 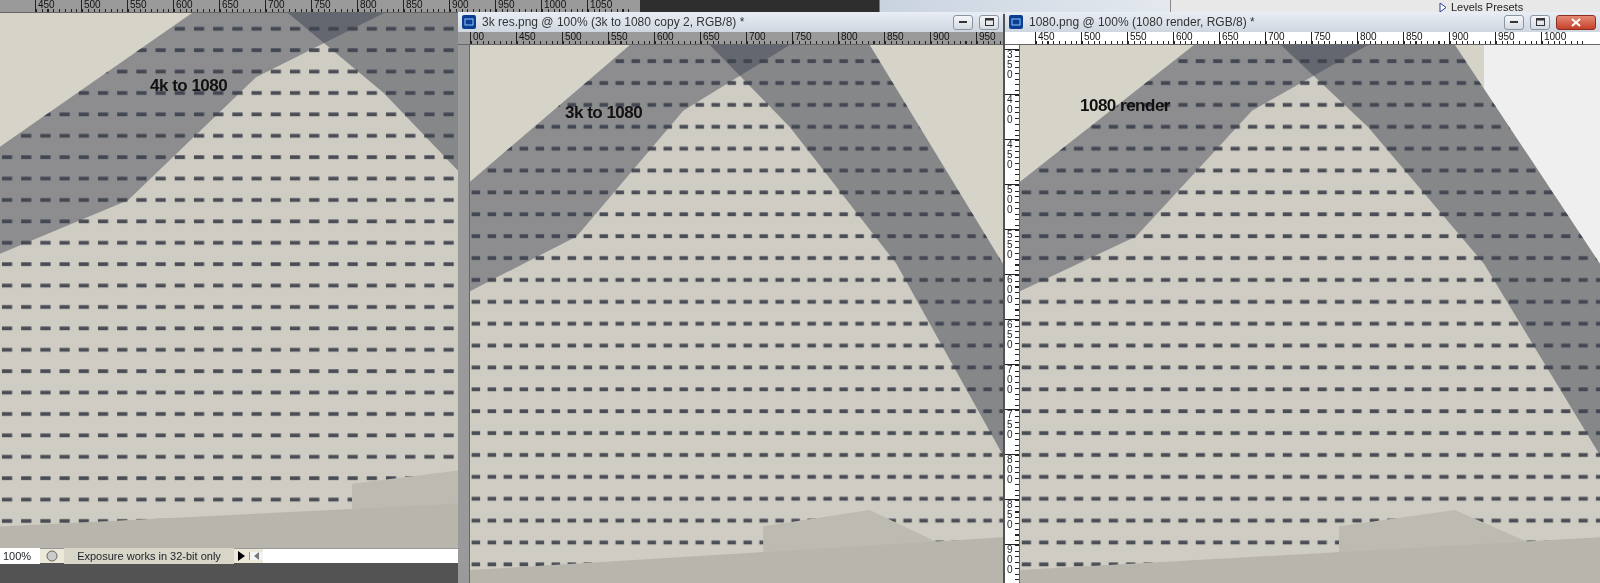 What do you see at coordinates (52, 556) in the screenshot?
I see `status-info-icon` at bounding box center [52, 556].